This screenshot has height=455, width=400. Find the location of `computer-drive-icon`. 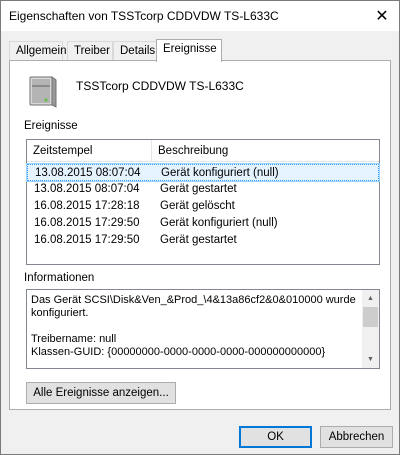

computer-drive-icon is located at coordinates (43, 92).